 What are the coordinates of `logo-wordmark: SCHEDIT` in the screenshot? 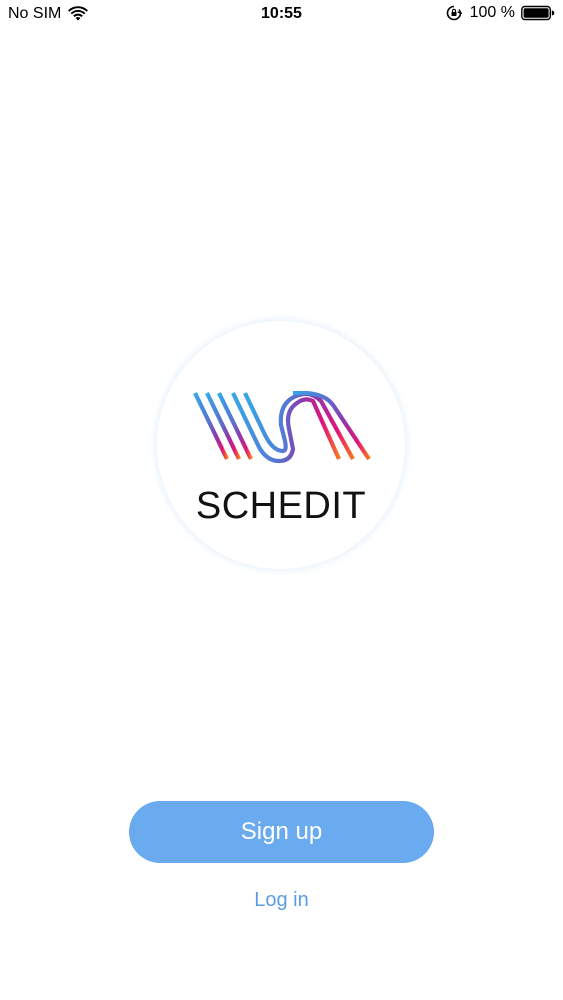 It's located at (281, 506).